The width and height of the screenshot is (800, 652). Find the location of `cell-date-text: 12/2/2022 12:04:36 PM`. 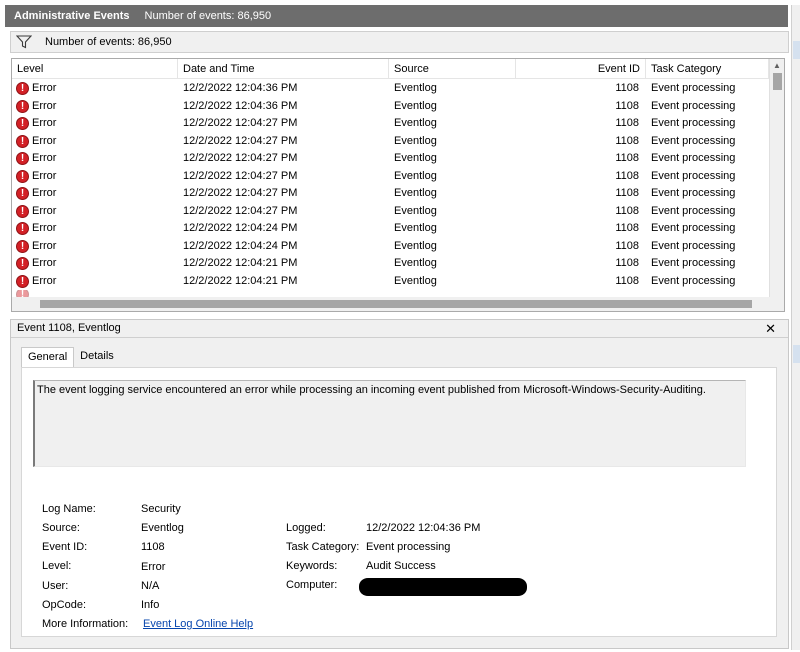

cell-date-text: 12/2/2022 12:04:36 PM is located at coordinates (240, 105).